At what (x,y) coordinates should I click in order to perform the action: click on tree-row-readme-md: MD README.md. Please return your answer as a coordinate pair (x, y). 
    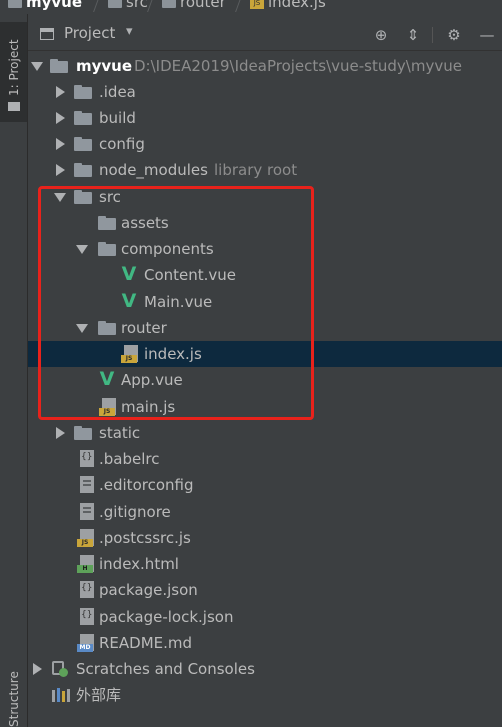
    Looking at the image, I should click on (265, 643).